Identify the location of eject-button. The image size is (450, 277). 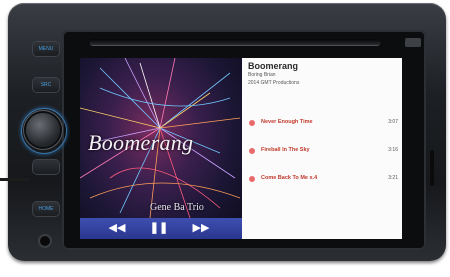
(413, 42).